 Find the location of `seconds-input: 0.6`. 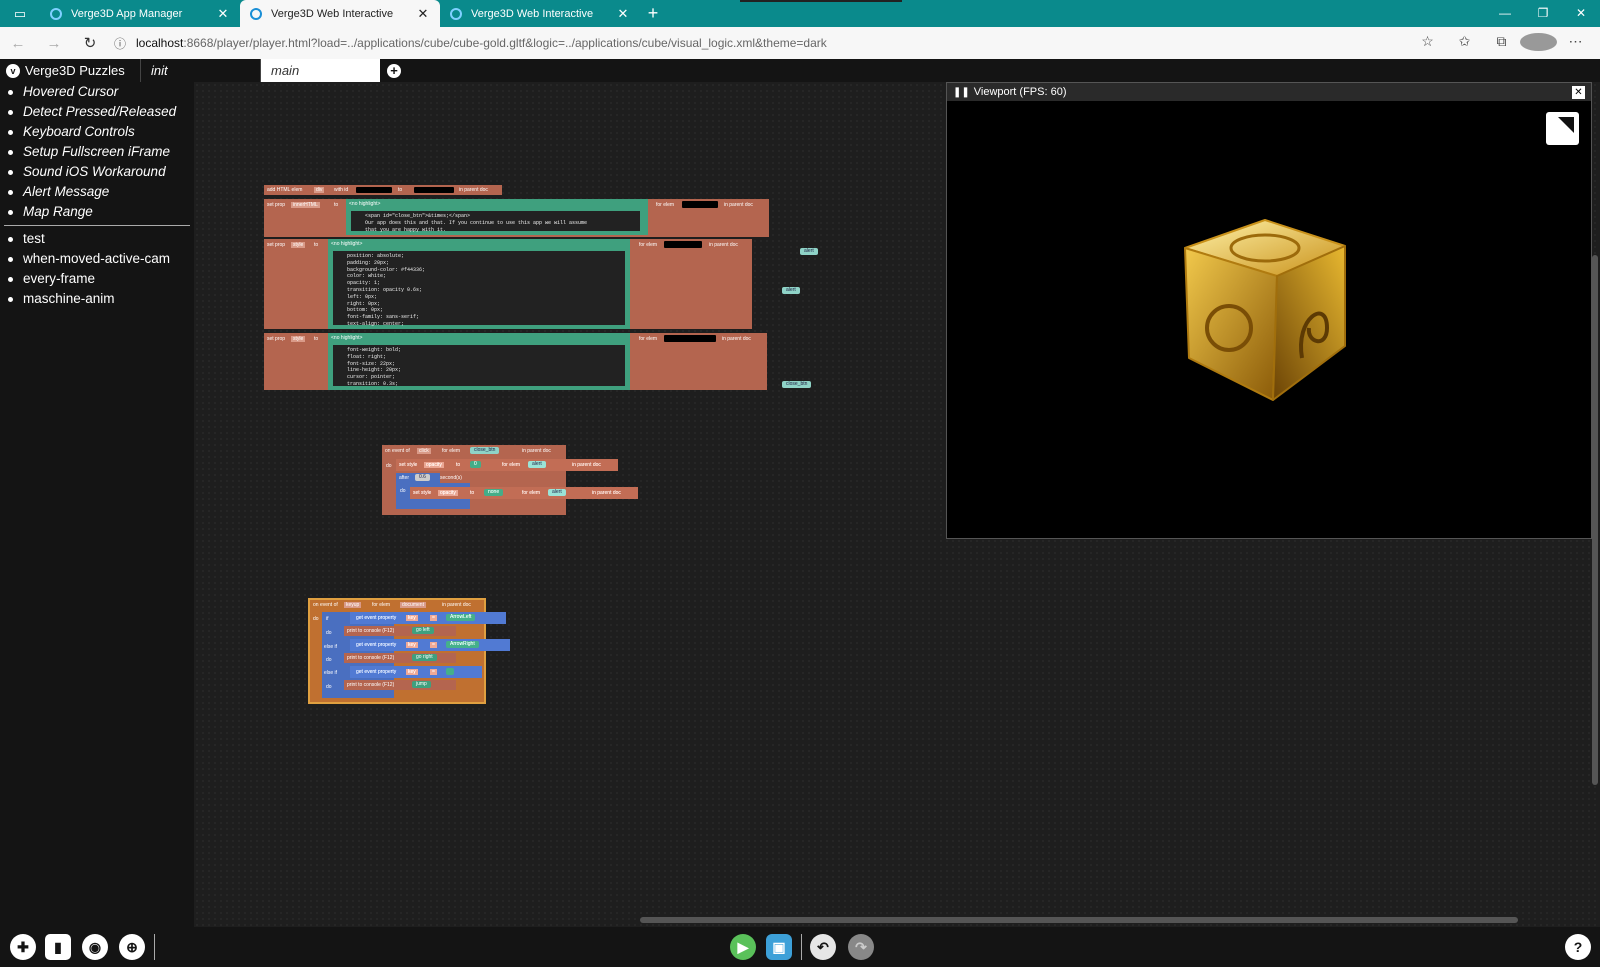

seconds-input: 0.6 is located at coordinates (422, 477).